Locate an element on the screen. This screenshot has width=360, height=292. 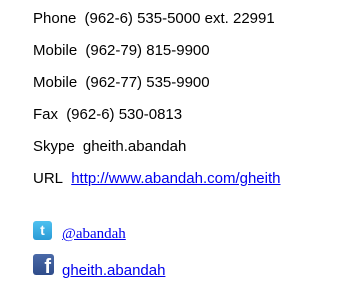
facebook-icon: f is located at coordinates (43, 264).